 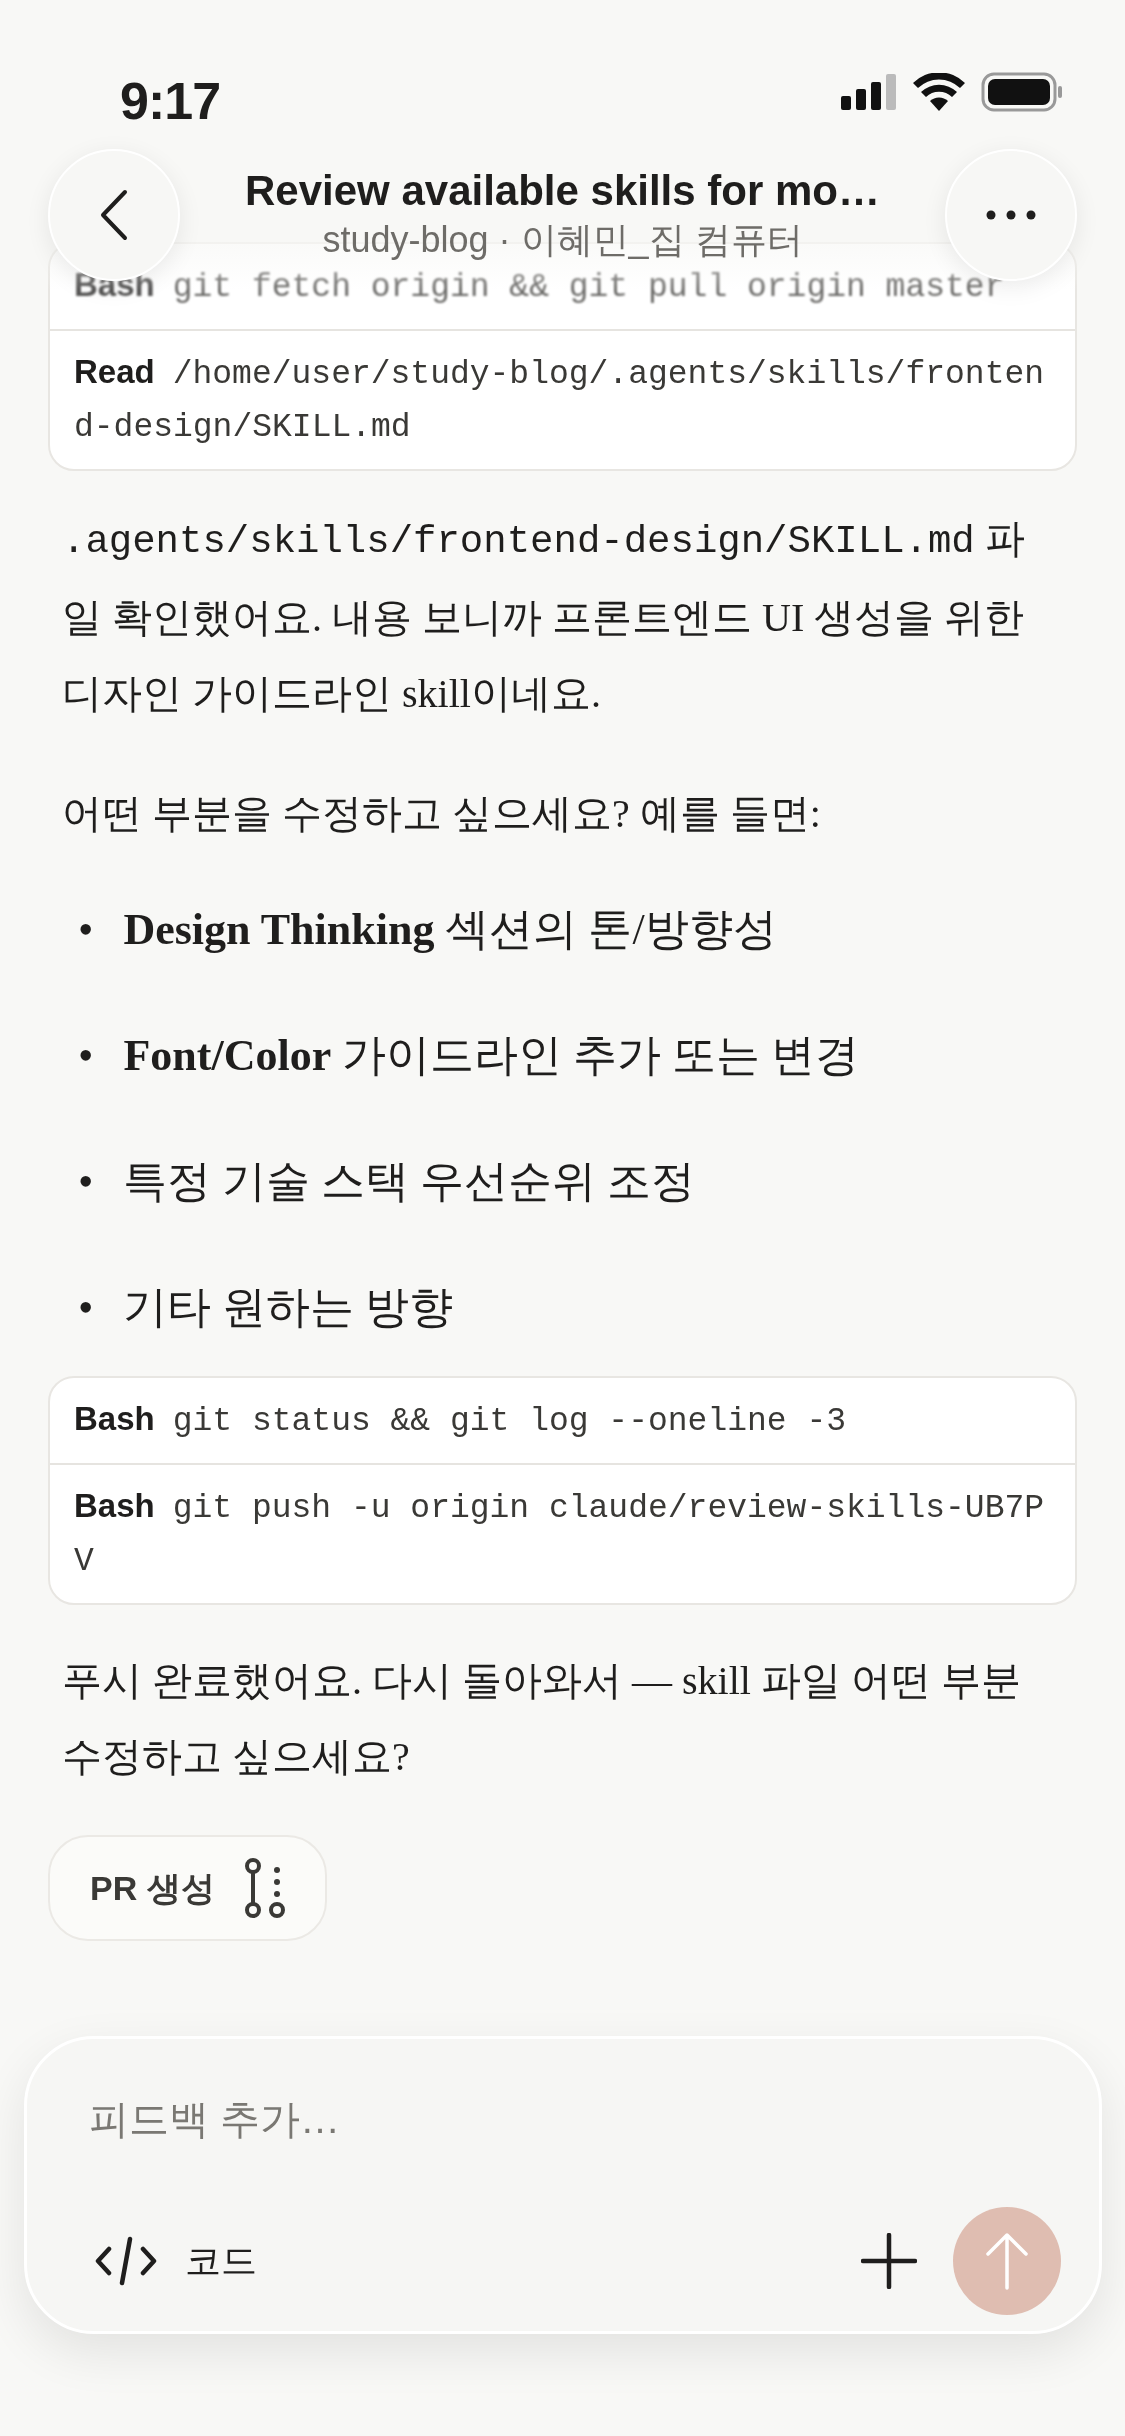 I want to click on plus-icon, so click(x=889, y=2261).